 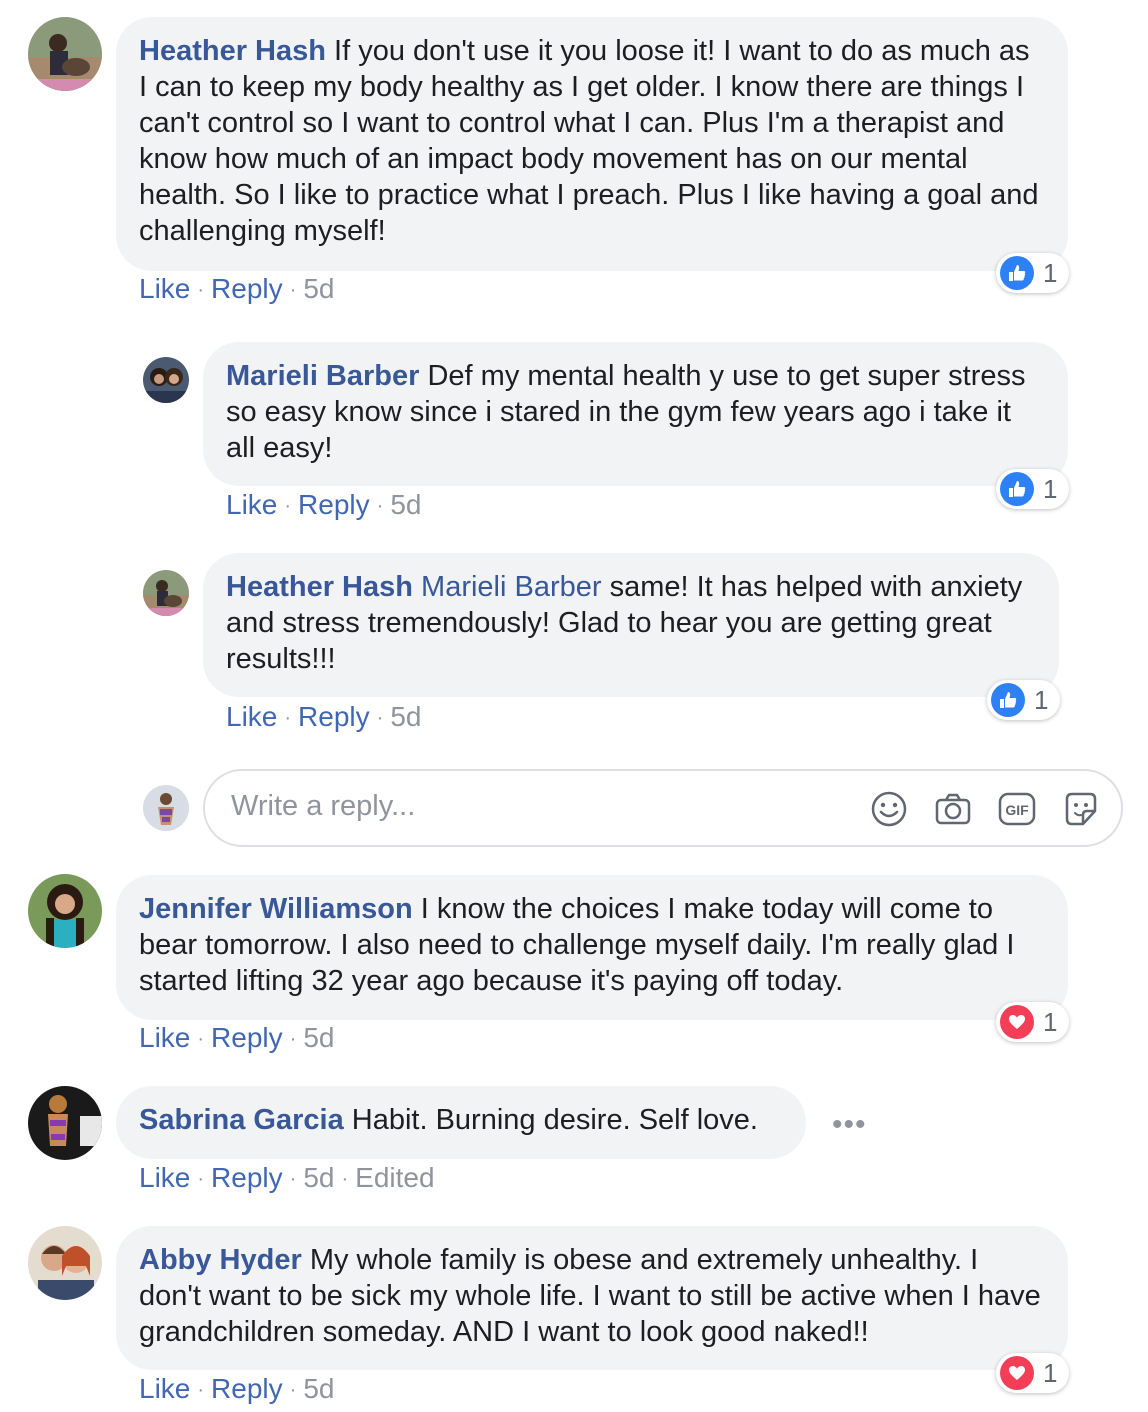 What do you see at coordinates (322, 376) in the screenshot?
I see `reply-author: Marieli Barber` at bounding box center [322, 376].